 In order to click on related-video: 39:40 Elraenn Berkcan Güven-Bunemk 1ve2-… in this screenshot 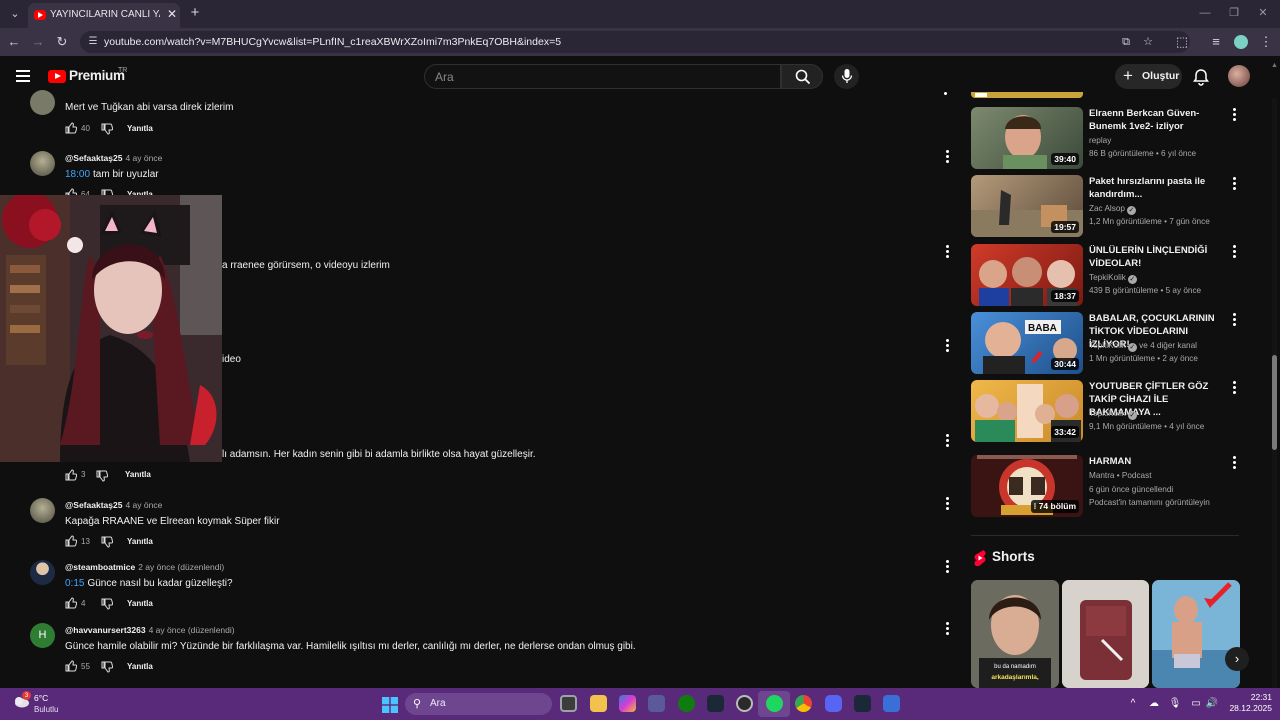, I will do `click(1106, 139)`.